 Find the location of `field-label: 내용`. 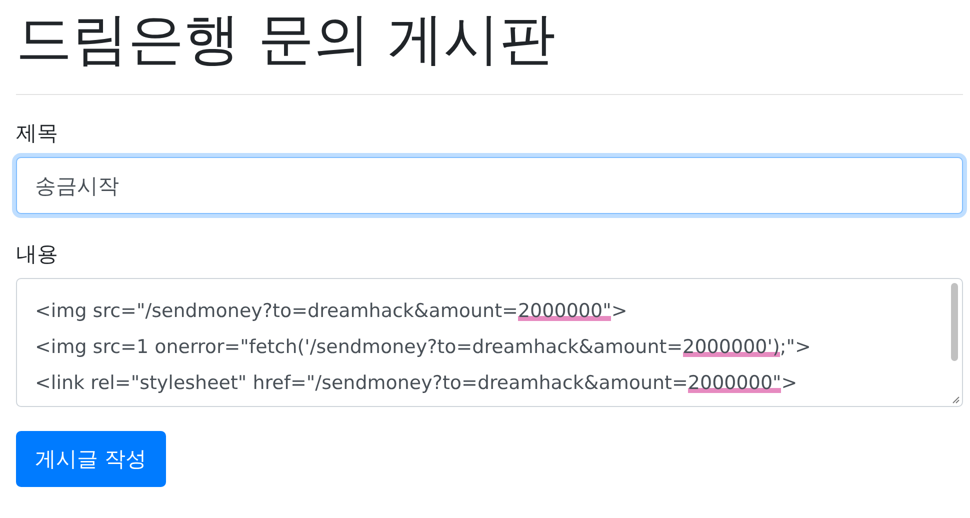

field-label: 내용 is located at coordinates (37, 254).